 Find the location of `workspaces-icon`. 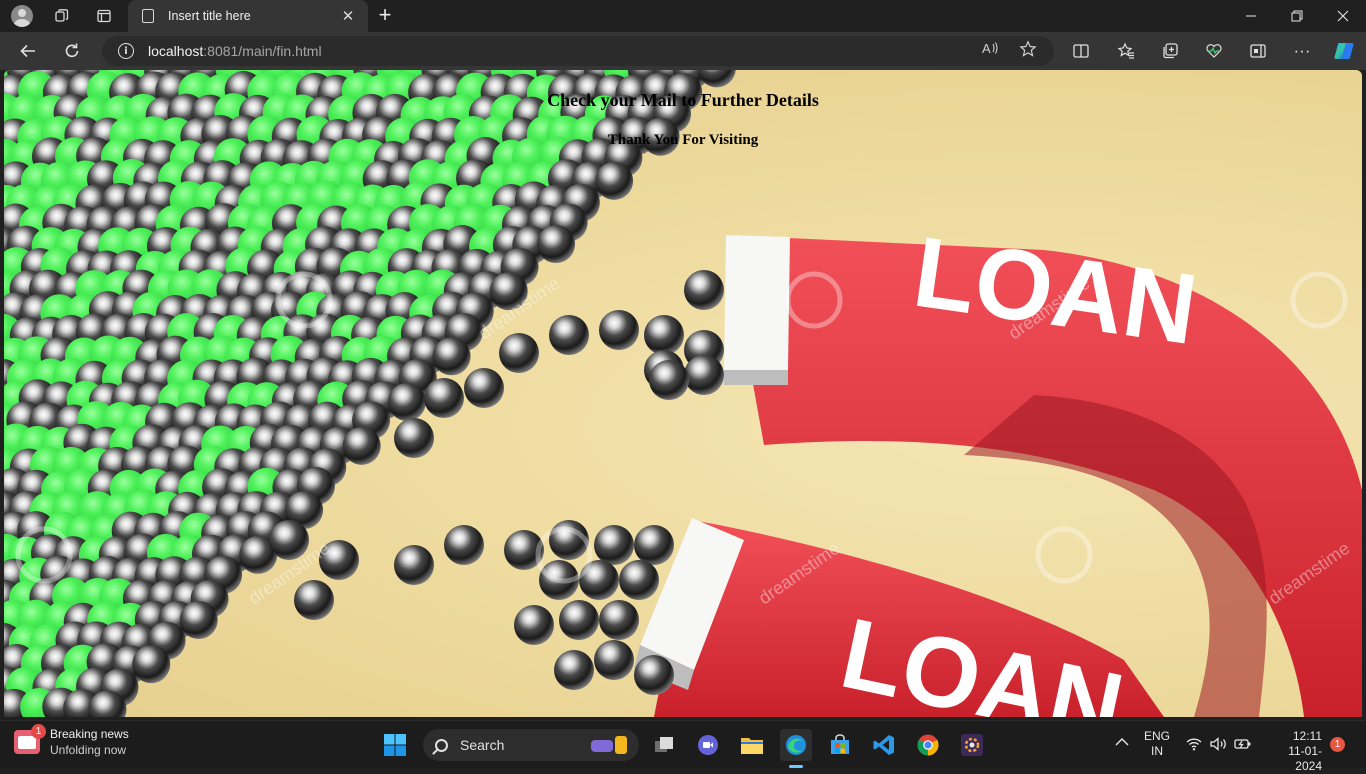

workspaces-icon is located at coordinates (62, 15).